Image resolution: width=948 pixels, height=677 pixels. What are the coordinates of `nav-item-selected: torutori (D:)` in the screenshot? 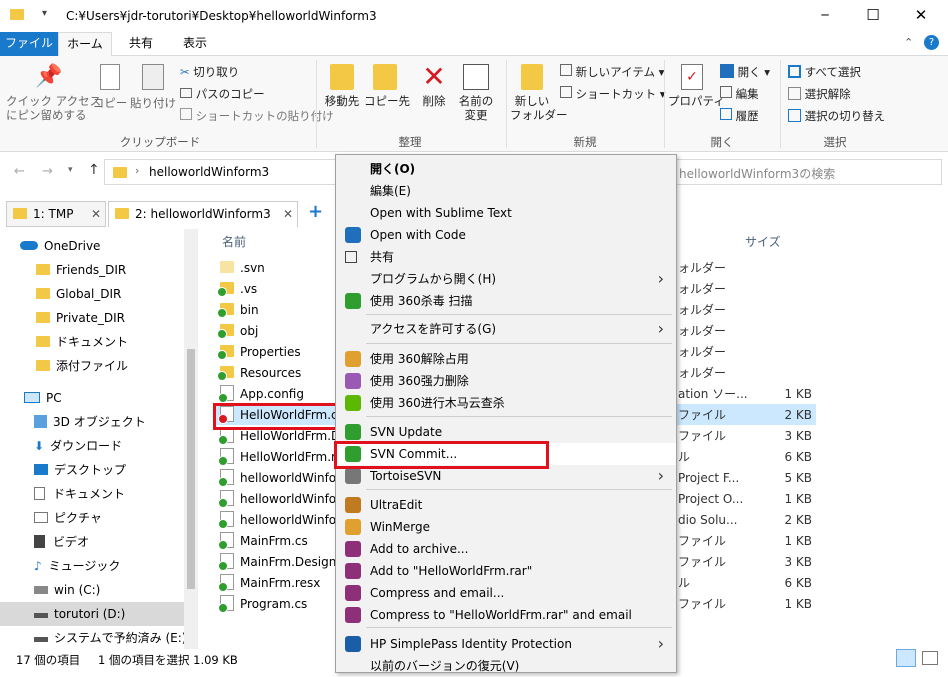 It's located at (92, 614).